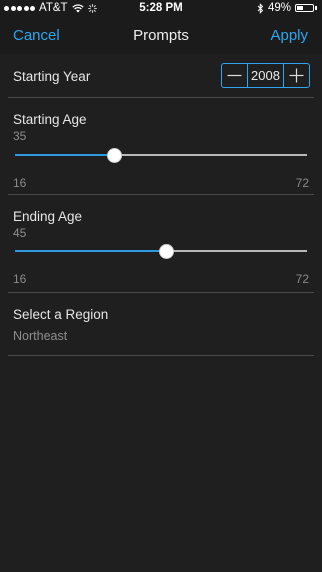 The height and width of the screenshot is (572, 322). I want to click on starting-age-label: Starting Age, so click(50, 119).